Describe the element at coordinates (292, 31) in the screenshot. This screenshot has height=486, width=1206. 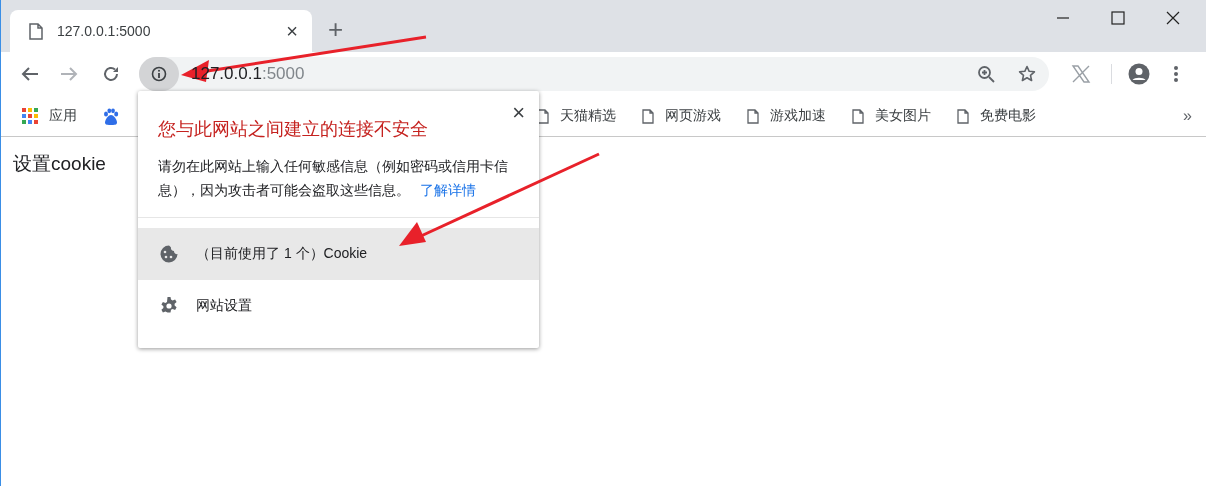
I see `close-tab-button: ×` at that location.